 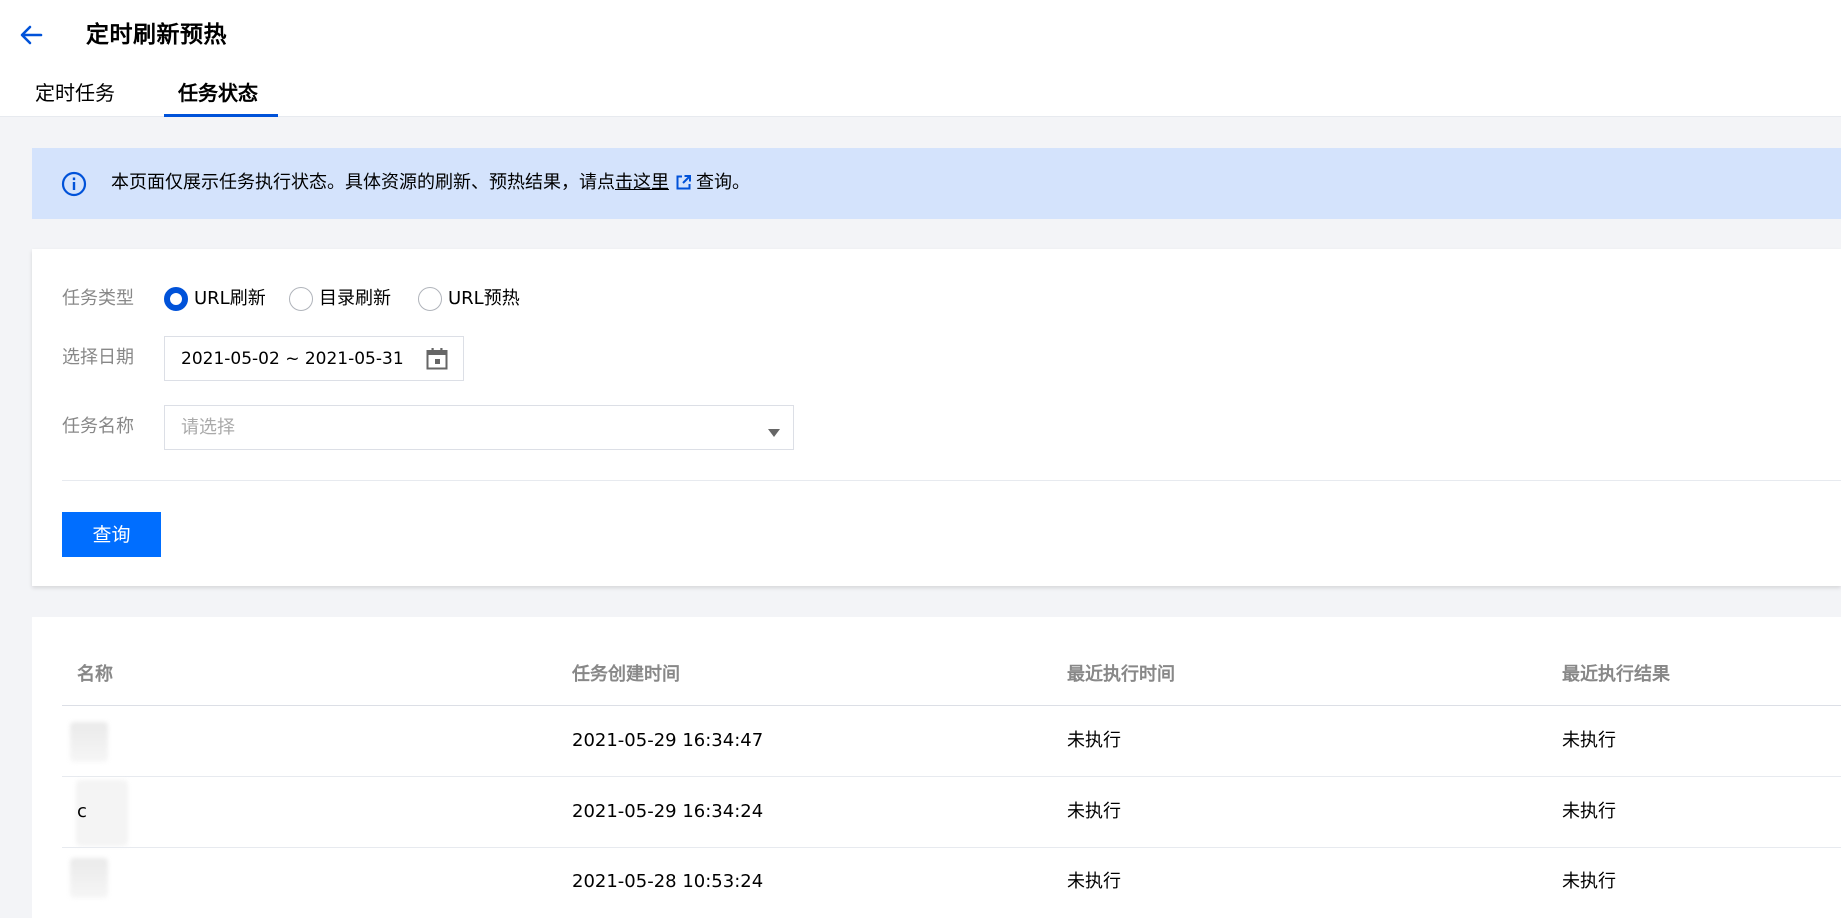 I want to click on cell-name: c, so click(x=82, y=811).